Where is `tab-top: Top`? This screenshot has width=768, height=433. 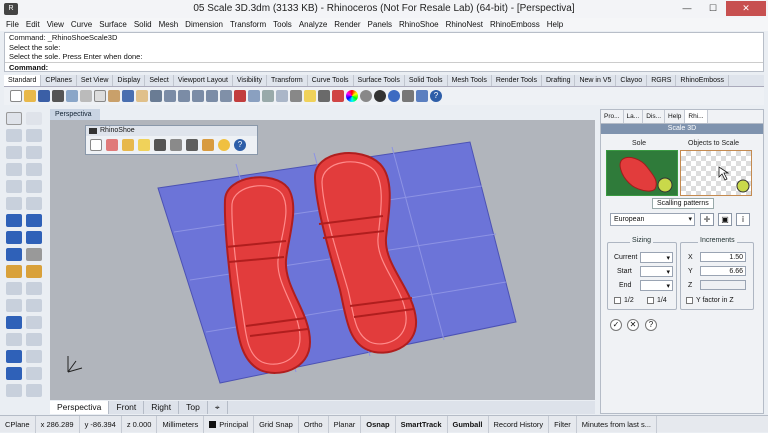 tab-top: Top is located at coordinates (193, 407).